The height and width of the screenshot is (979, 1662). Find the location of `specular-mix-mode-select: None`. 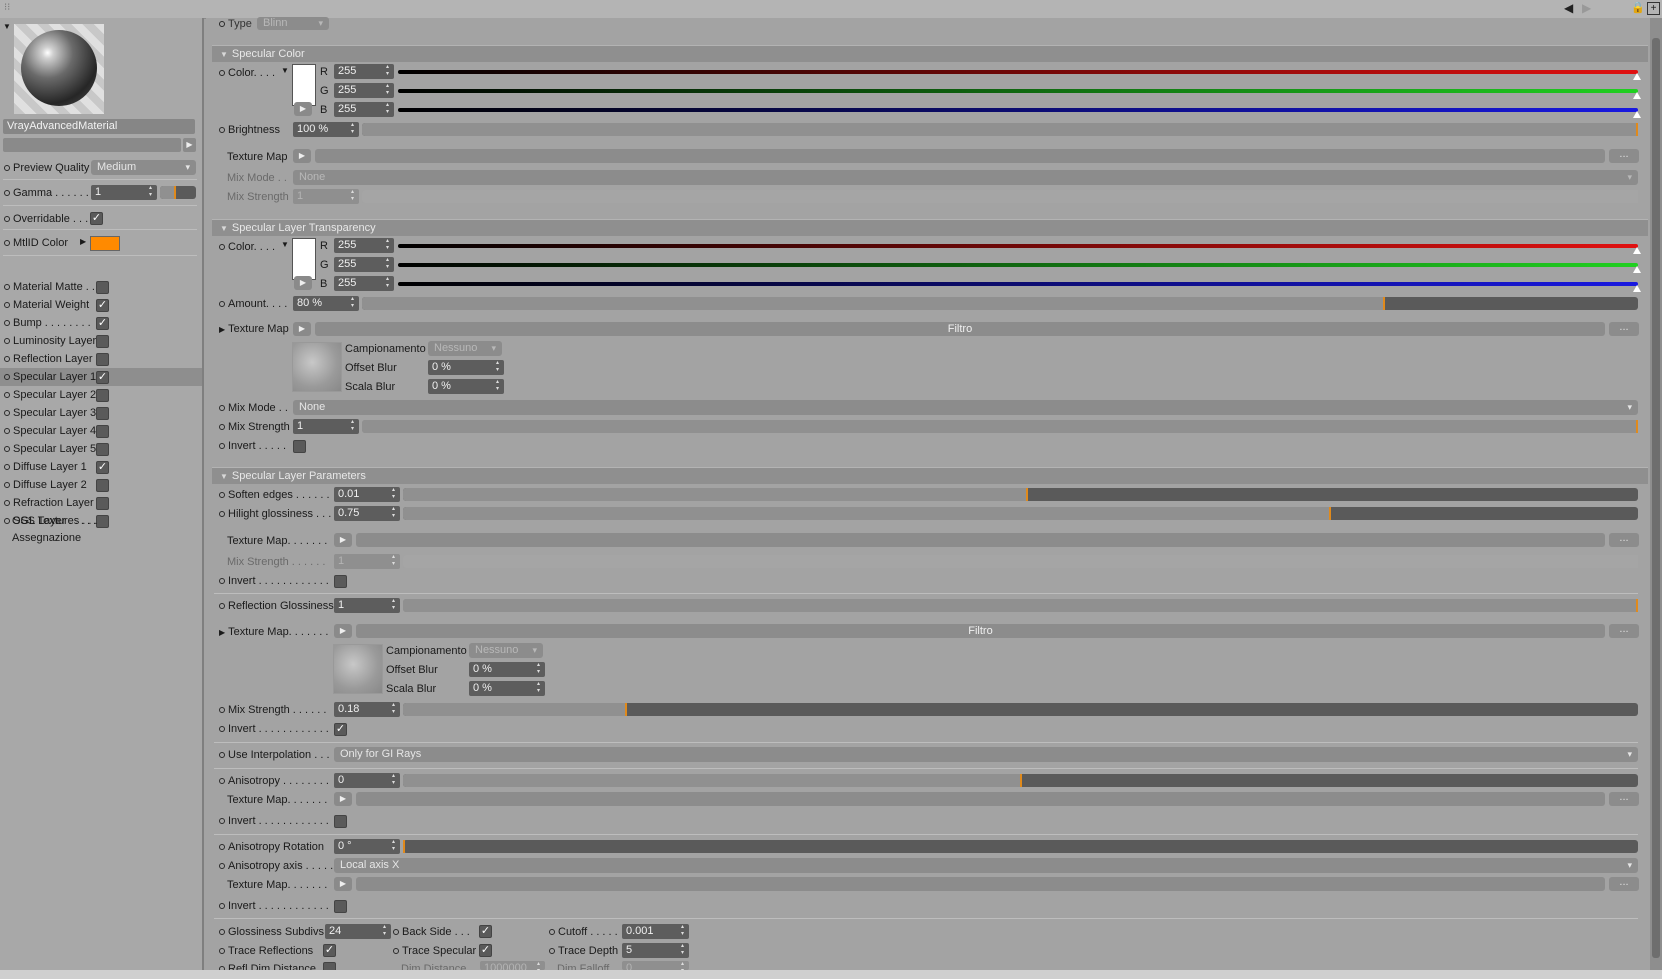

specular-mix-mode-select: None is located at coordinates (965, 177).